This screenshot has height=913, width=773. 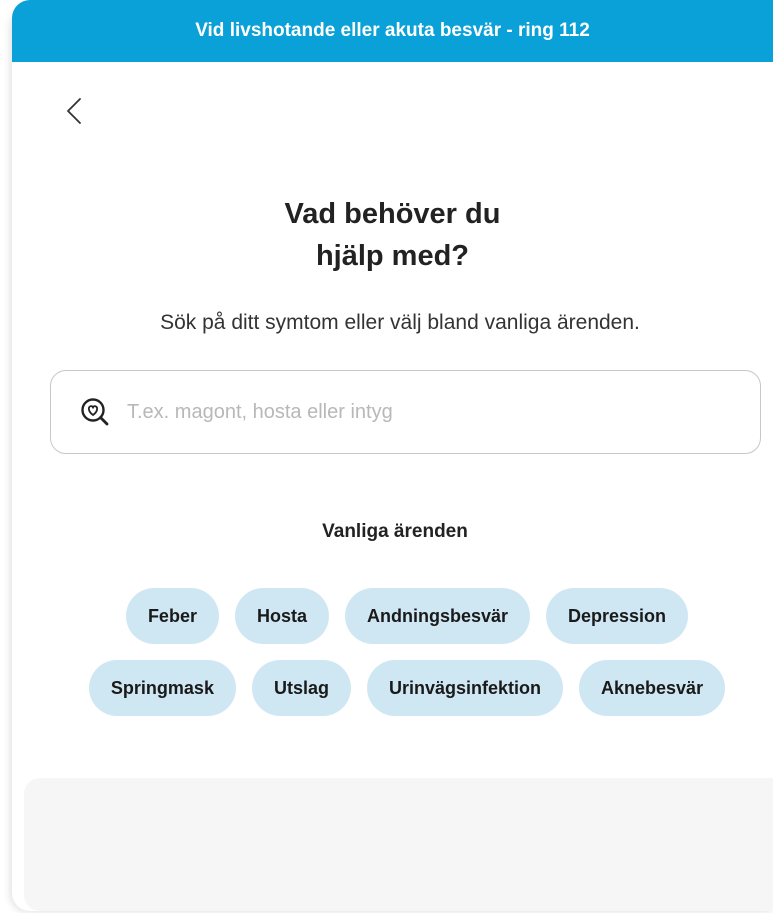 What do you see at coordinates (617, 616) in the screenshot?
I see `chip-depression: Depression` at bounding box center [617, 616].